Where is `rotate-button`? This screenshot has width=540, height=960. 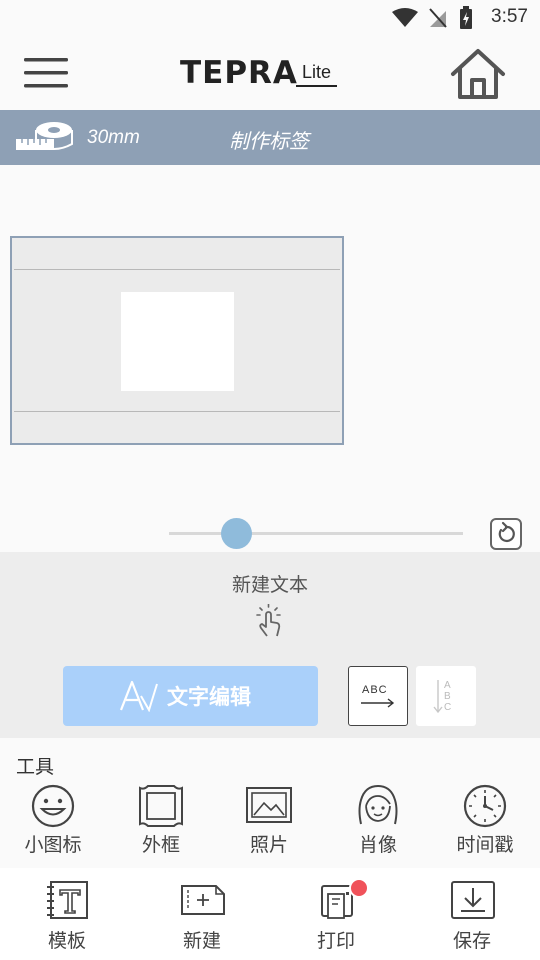 rotate-button is located at coordinates (506, 534).